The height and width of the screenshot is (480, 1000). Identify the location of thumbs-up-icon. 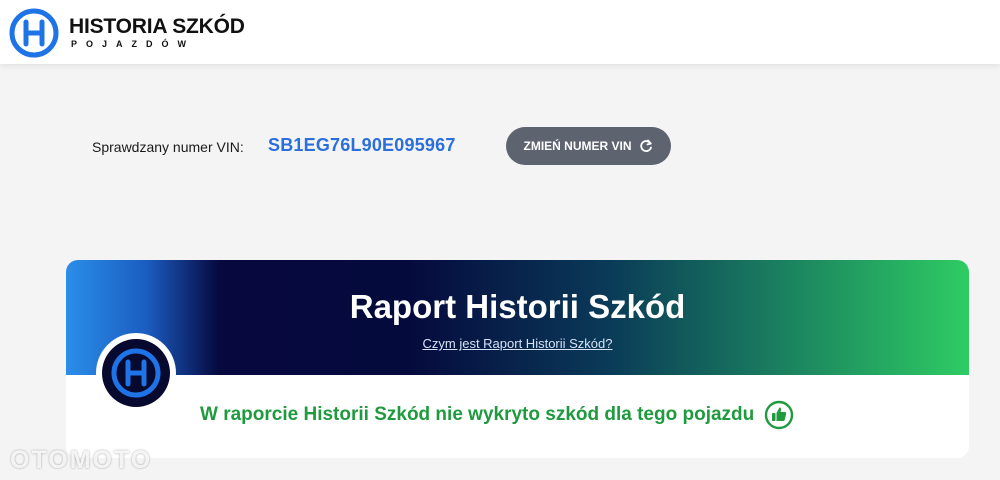
(779, 415).